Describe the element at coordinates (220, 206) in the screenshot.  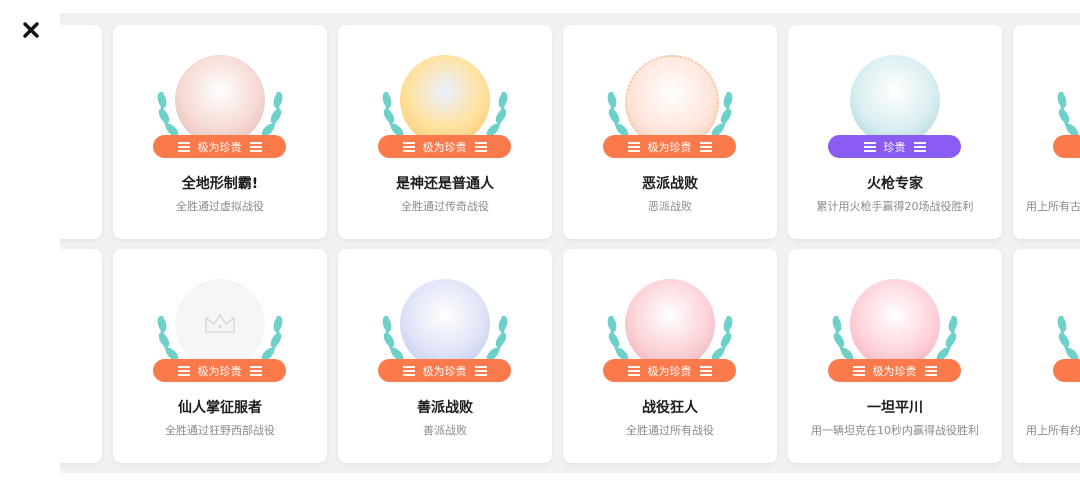
I see `achievement-desc: 全胜通过虚拟战役` at that location.